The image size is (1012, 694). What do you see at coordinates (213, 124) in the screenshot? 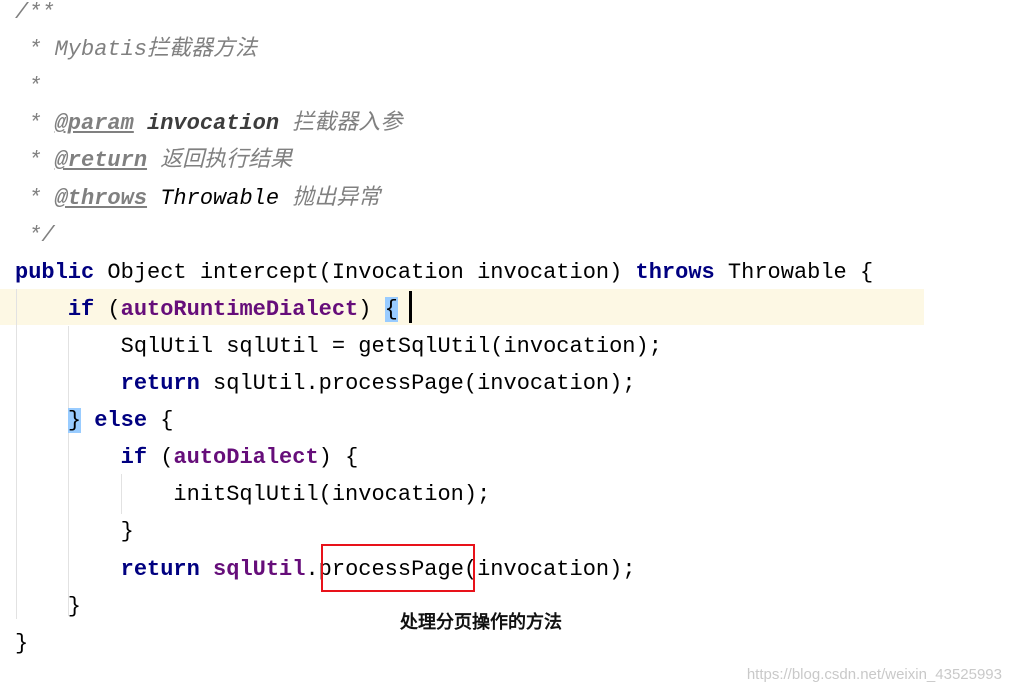
I see `code-token-docval: invocation` at bounding box center [213, 124].